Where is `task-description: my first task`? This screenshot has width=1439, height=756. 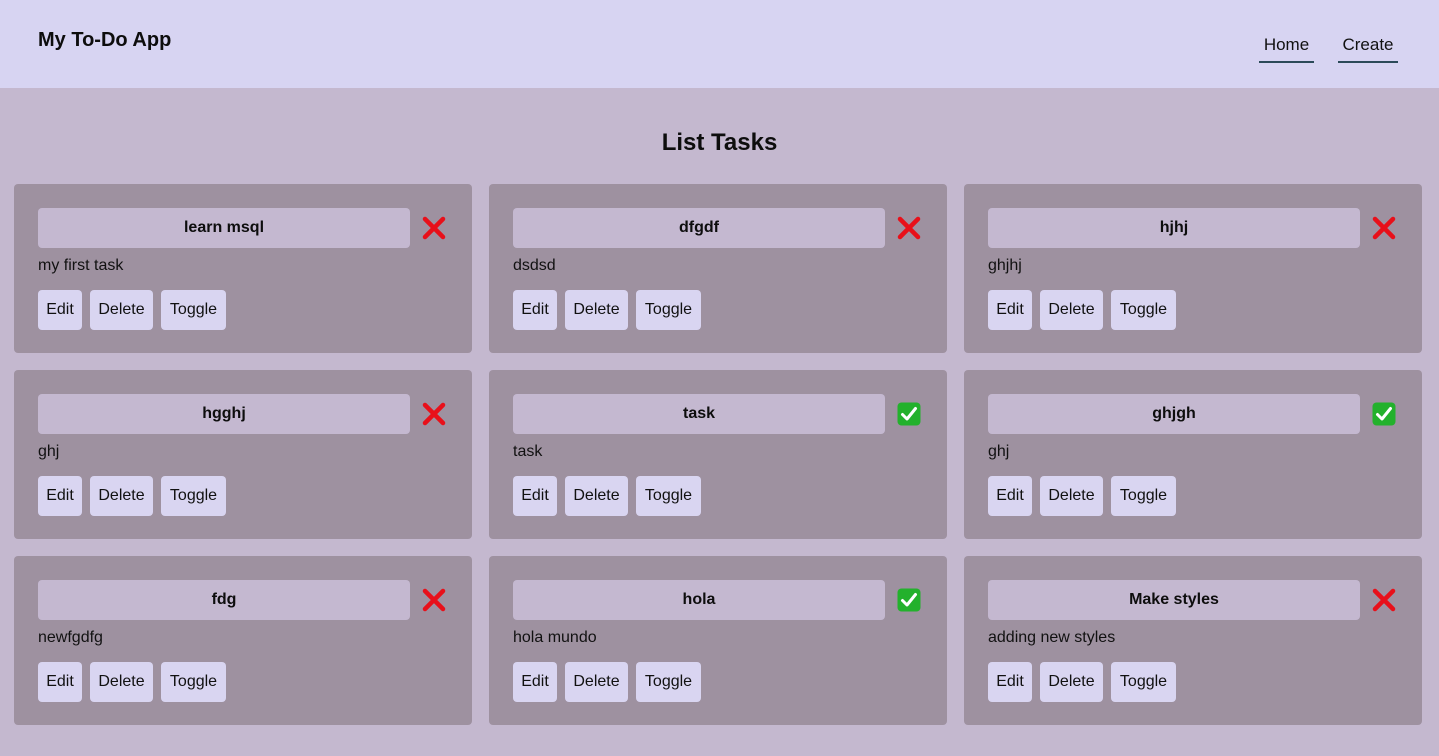
task-description: my first task is located at coordinates (81, 265).